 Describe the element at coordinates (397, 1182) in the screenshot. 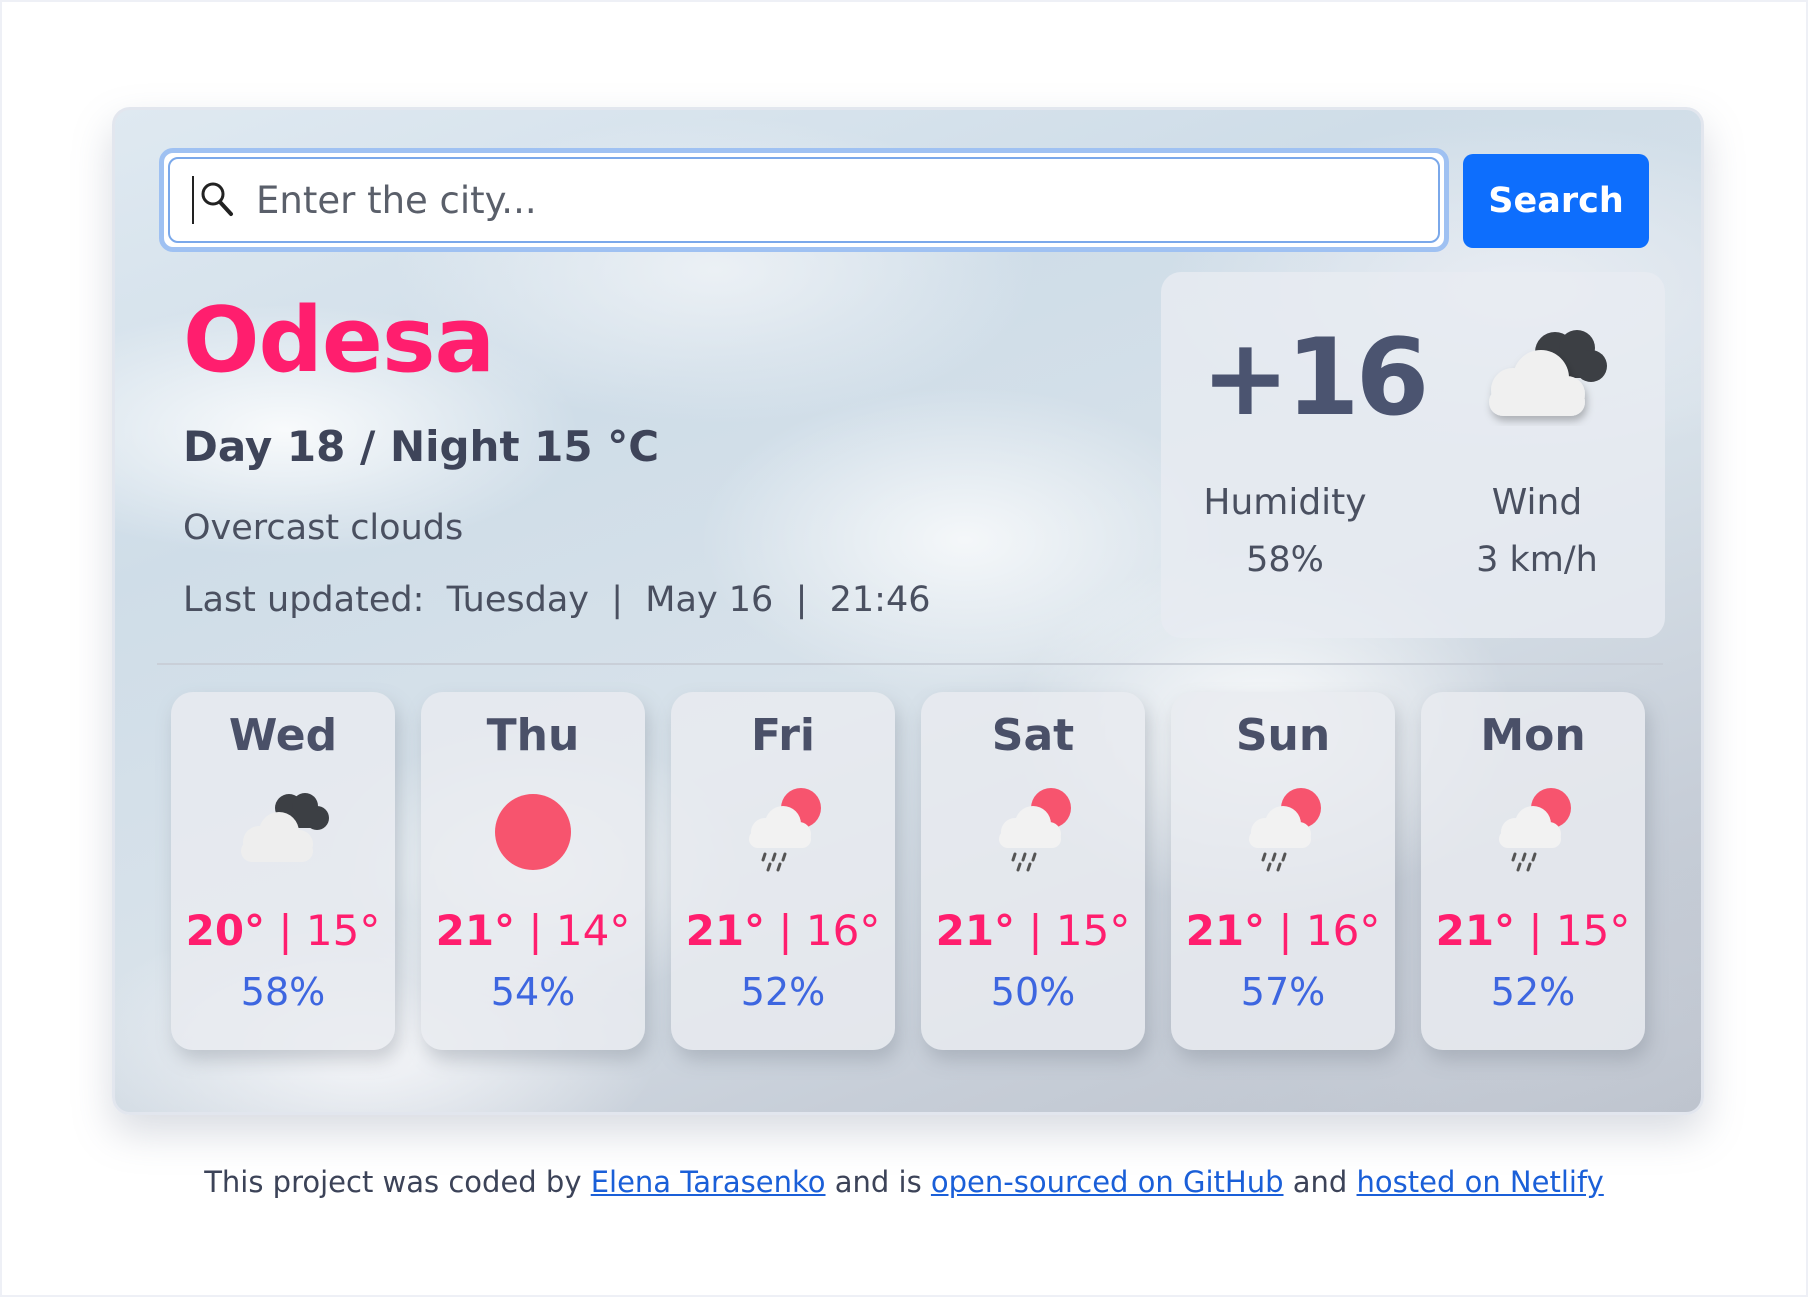

I see `footer-text: This project was coded by` at that location.